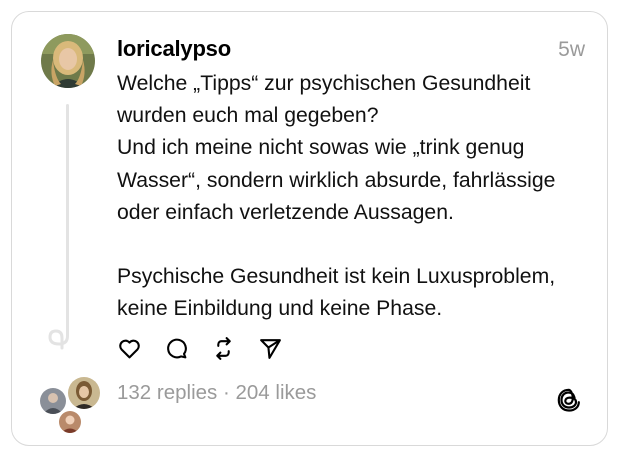 The height and width of the screenshot is (458, 620). I want to click on engagement-stats: 132 replies · 204 likes, so click(216, 393).